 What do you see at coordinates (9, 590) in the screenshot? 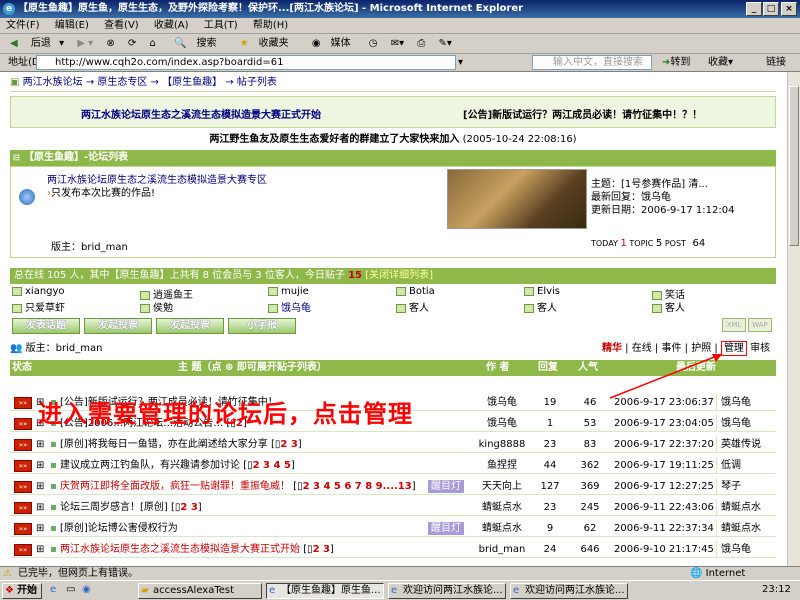
I see `windows-logo-icon: ❖` at bounding box center [9, 590].